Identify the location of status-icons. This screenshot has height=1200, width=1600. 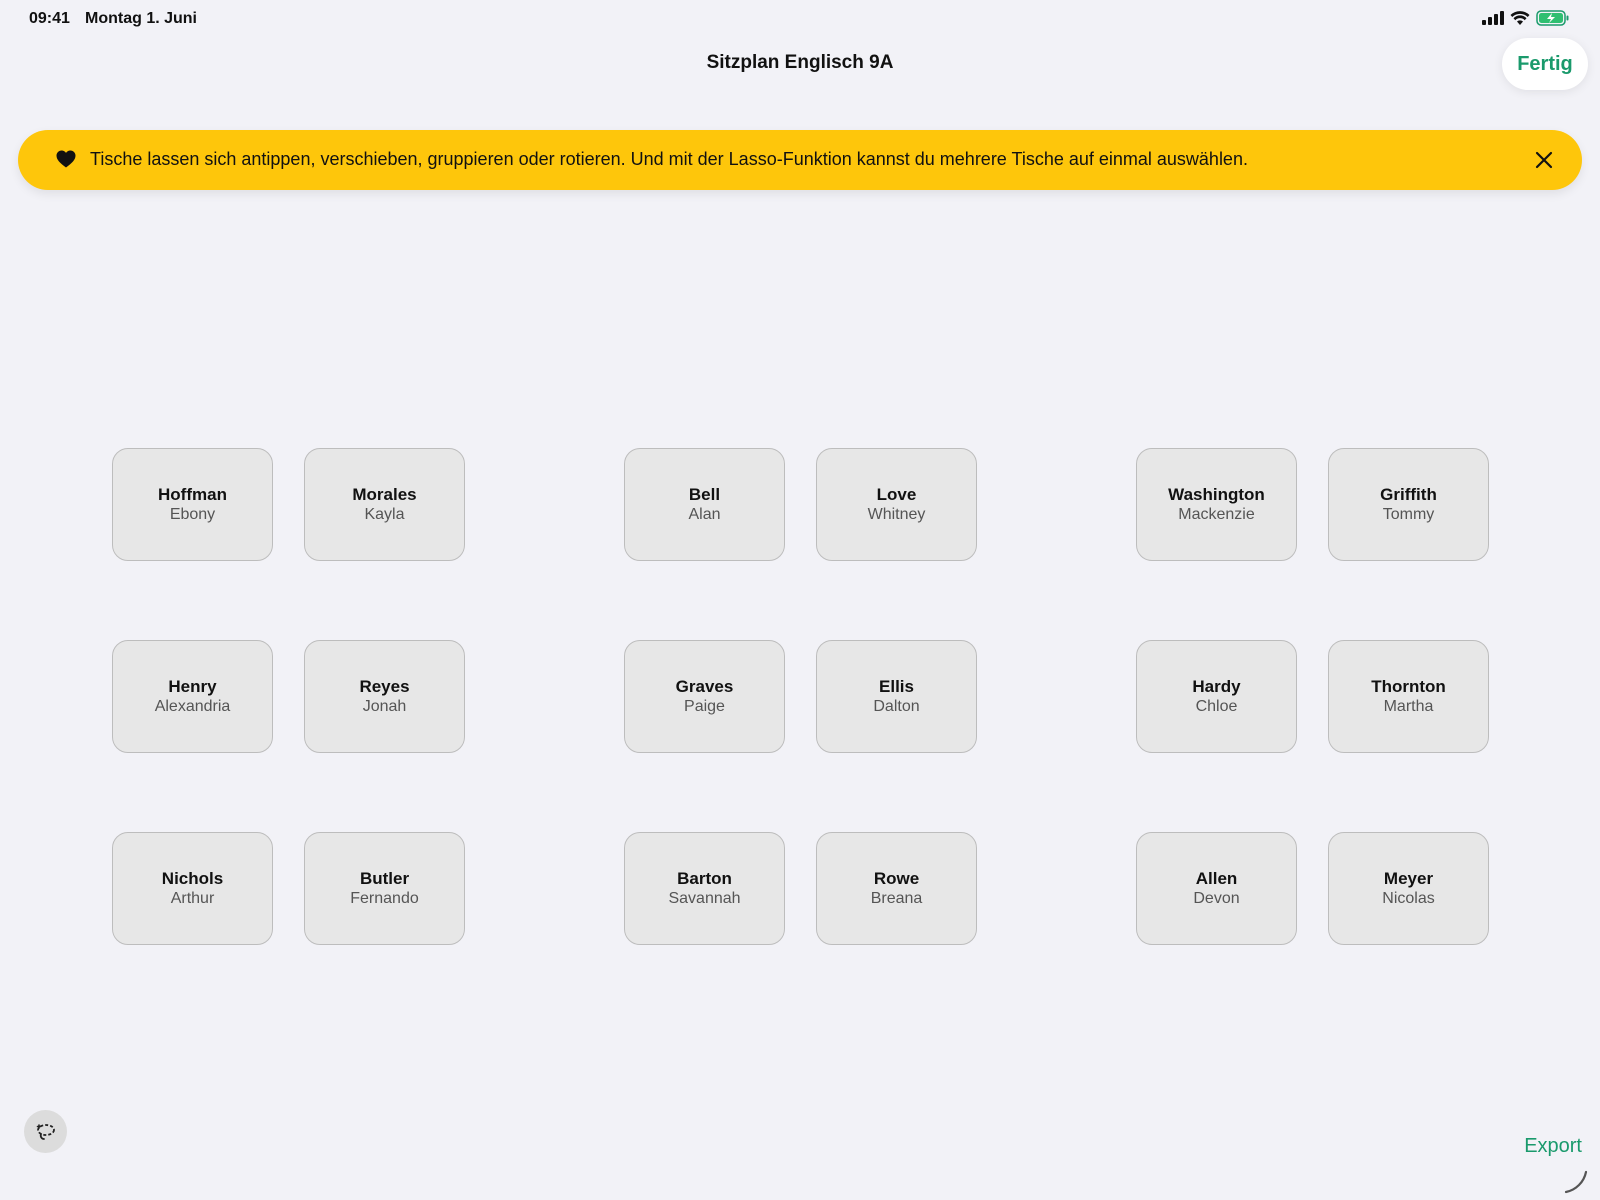
(1526, 18).